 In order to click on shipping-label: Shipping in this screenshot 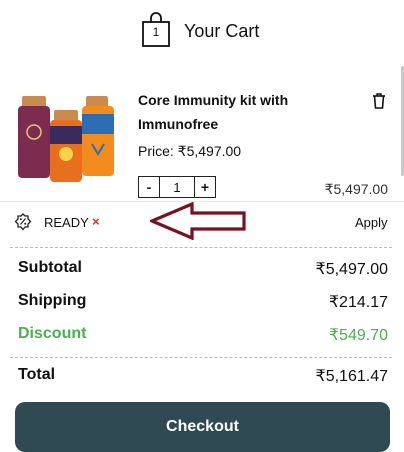, I will do `click(52, 300)`.